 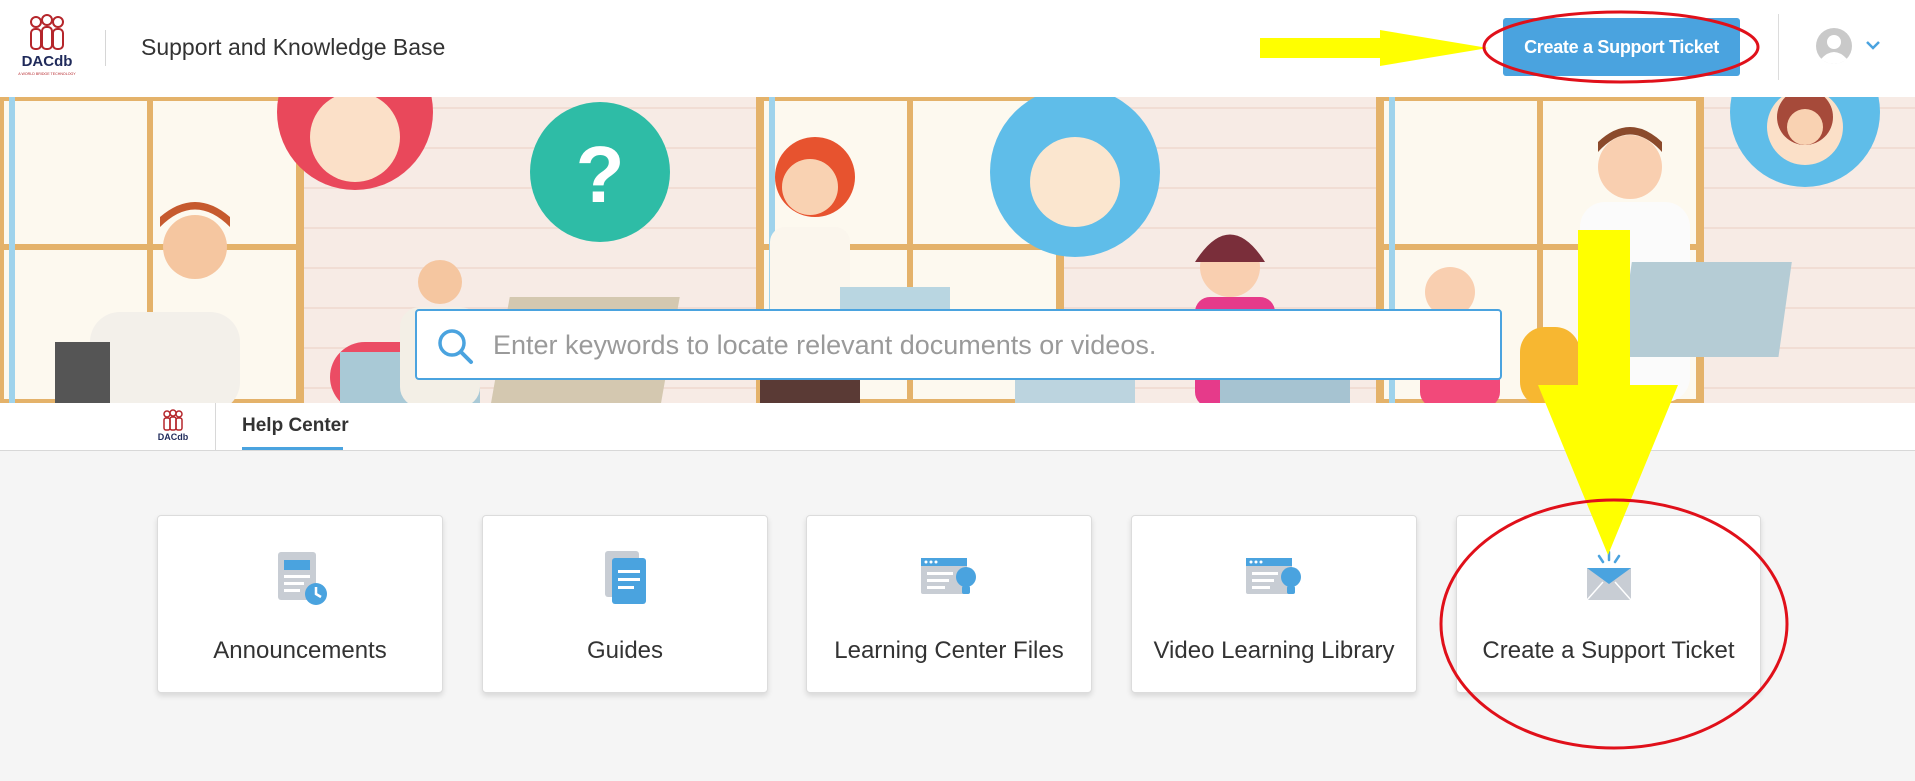 What do you see at coordinates (300, 650) in the screenshot?
I see `card-label: Announcements` at bounding box center [300, 650].